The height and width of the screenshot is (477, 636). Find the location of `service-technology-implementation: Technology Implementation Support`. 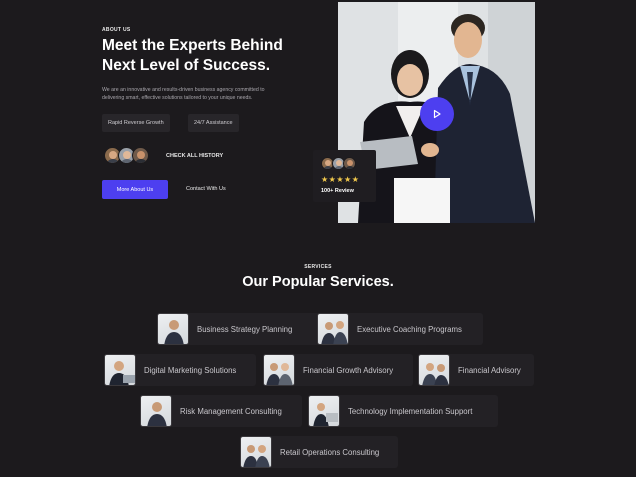

service-technology-implementation: Technology Implementation Support is located at coordinates (403, 411).